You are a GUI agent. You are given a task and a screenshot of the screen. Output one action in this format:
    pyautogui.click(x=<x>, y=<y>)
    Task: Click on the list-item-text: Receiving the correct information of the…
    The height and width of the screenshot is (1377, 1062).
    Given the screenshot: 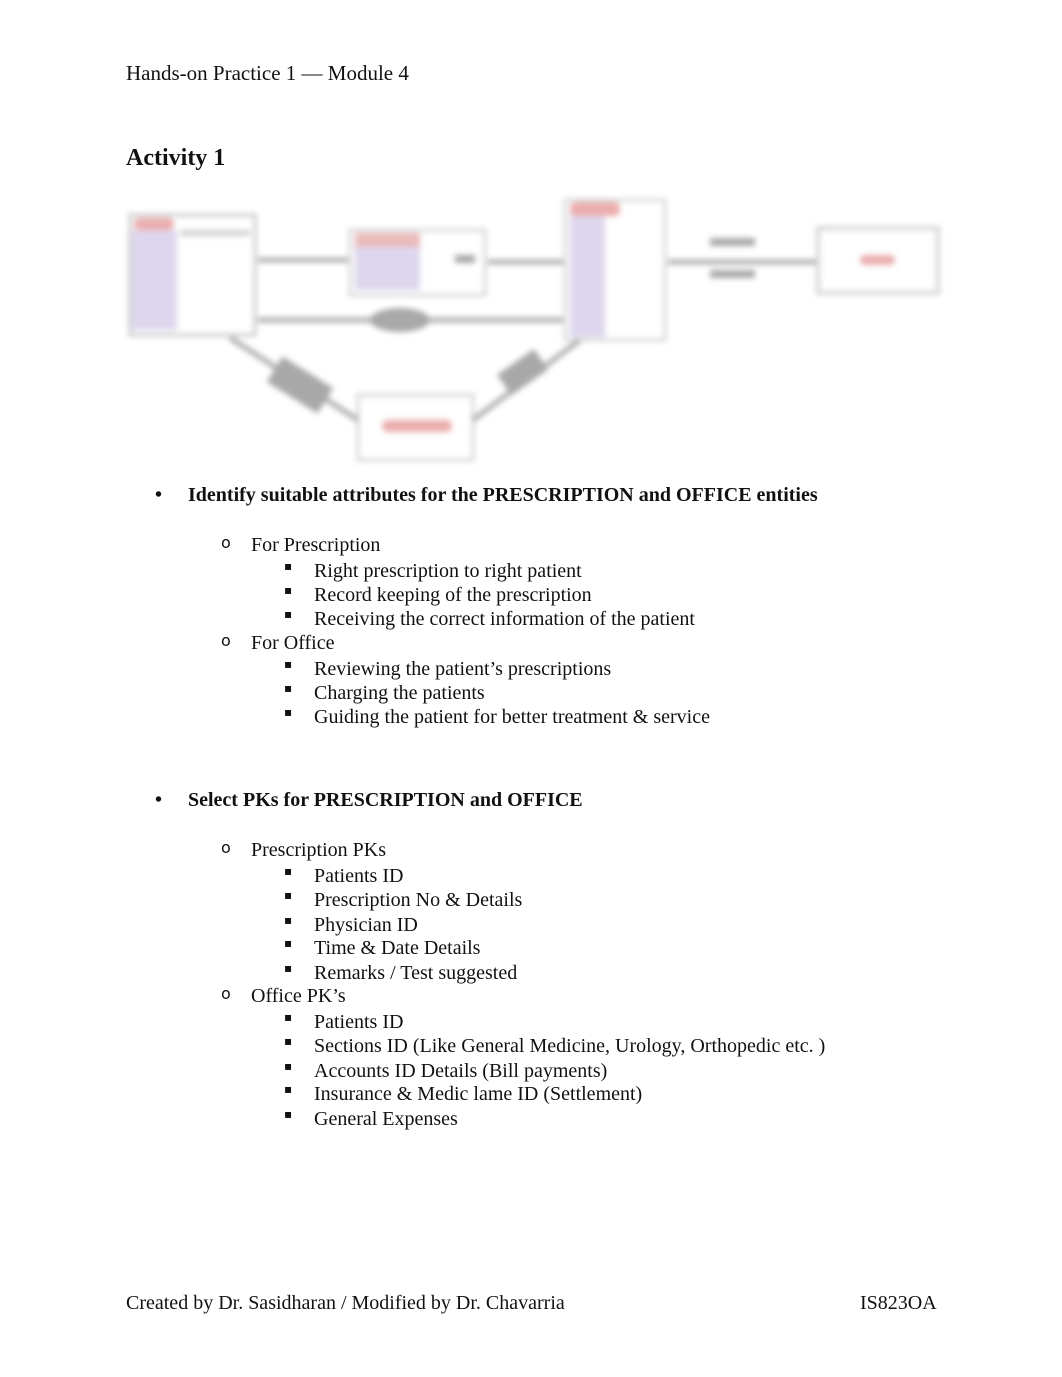 What is the action you would take?
    pyautogui.click(x=504, y=619)
    